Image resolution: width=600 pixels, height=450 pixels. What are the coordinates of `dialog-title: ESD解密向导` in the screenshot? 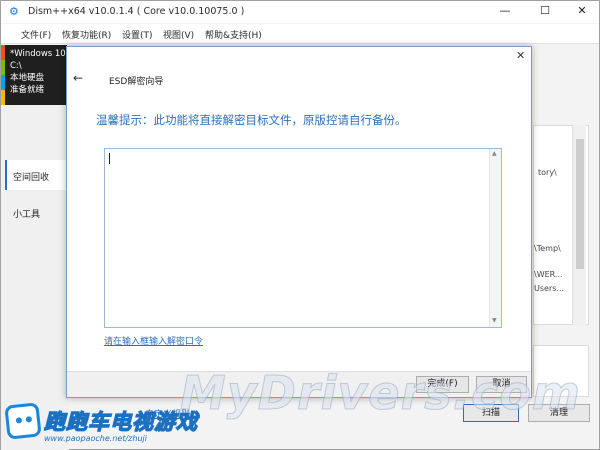 It's located at (136, 82).